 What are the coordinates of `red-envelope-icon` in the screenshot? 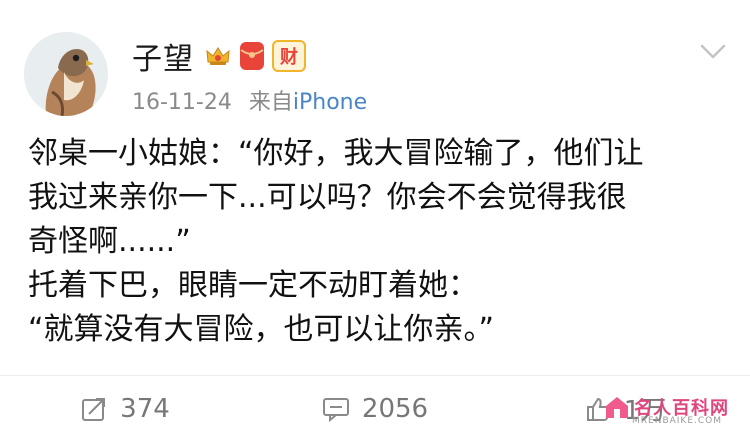 It's located at (252, 56).